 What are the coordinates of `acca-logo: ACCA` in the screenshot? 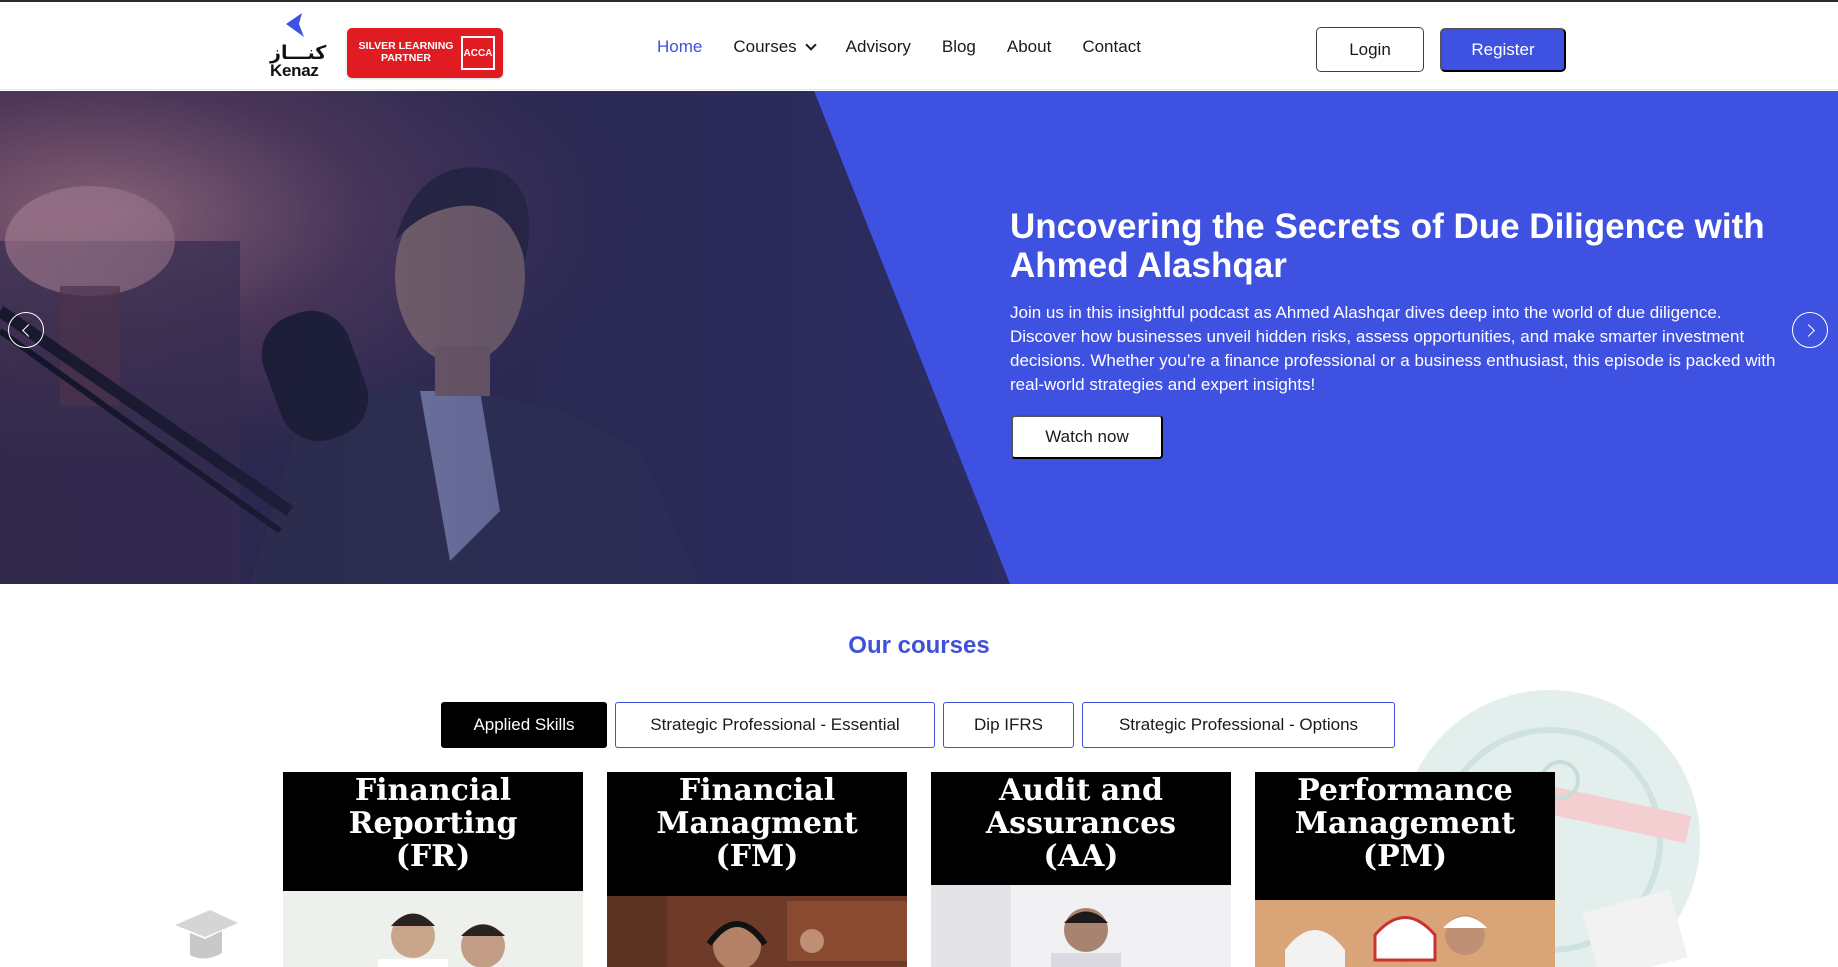 It's located at (478, 53).